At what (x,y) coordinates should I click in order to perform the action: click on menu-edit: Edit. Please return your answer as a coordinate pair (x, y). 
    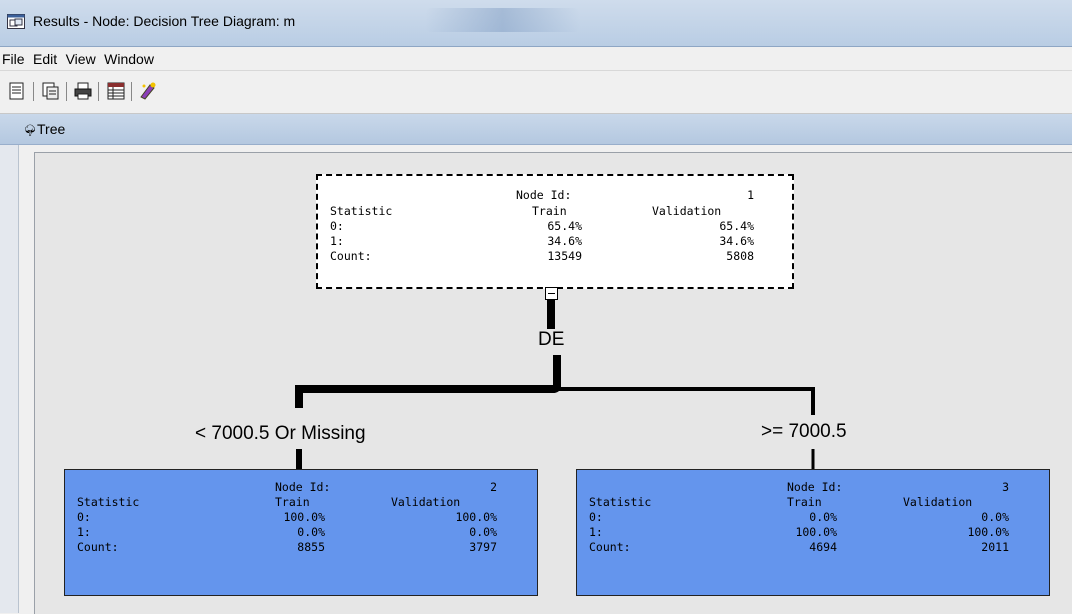
    Looking at the image, I should click on (45, 57).